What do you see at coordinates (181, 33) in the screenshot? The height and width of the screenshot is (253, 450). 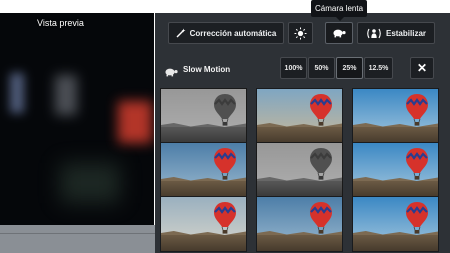 I see `magic-wand-icon` at bounding box center [181, 33].